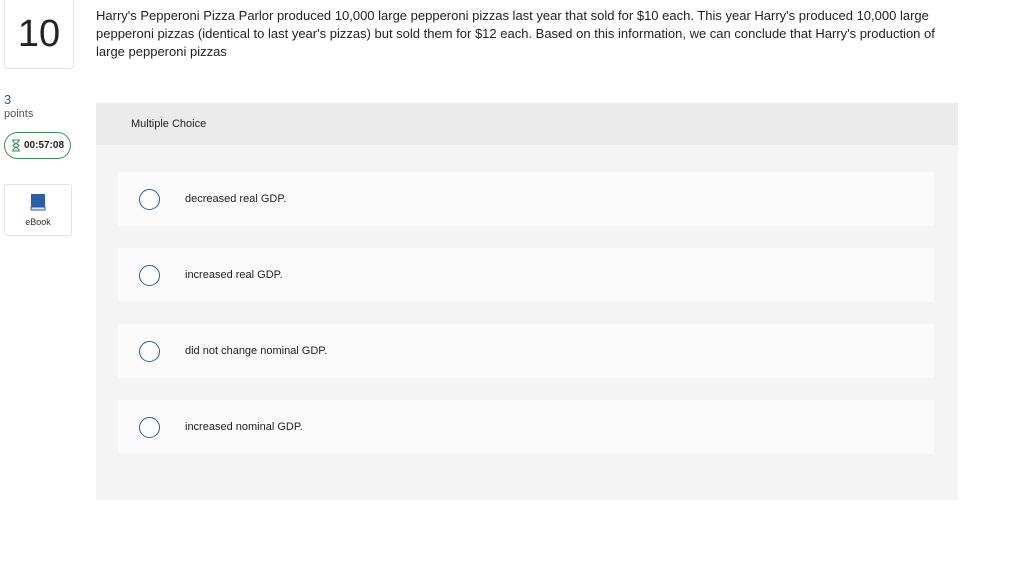 Image resolution: width=1024 pixels, height=587 pixels. I want to click on ebook-button: eBook, so click(38, 210).